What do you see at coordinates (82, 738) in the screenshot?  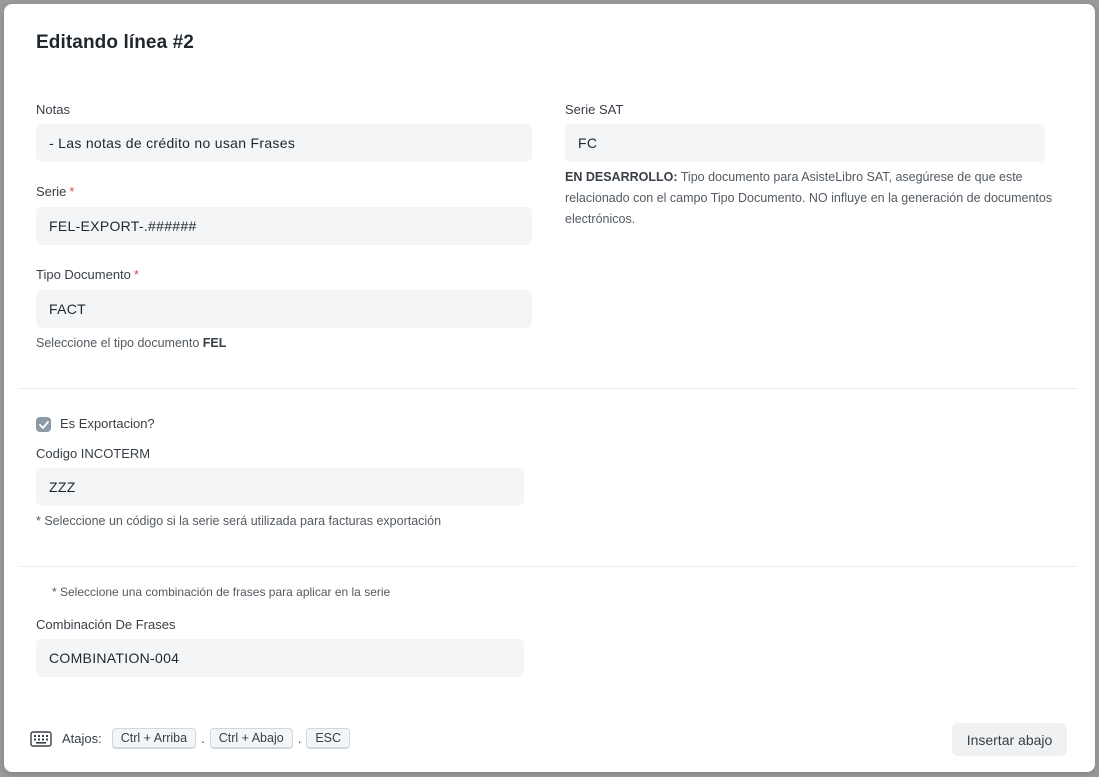 I see `shortcuts-label: Atajos:` at bounding box center [82, 738].